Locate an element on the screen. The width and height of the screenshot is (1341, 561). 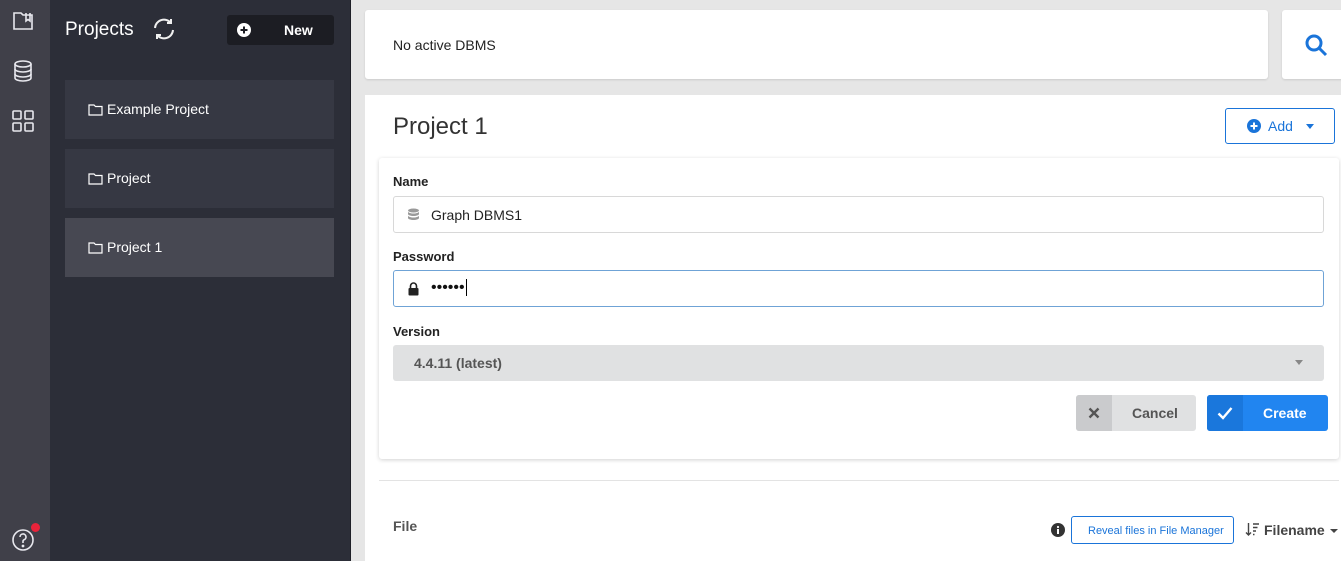
project-item-example-project: Example Project is located at coordinates (199, 109).